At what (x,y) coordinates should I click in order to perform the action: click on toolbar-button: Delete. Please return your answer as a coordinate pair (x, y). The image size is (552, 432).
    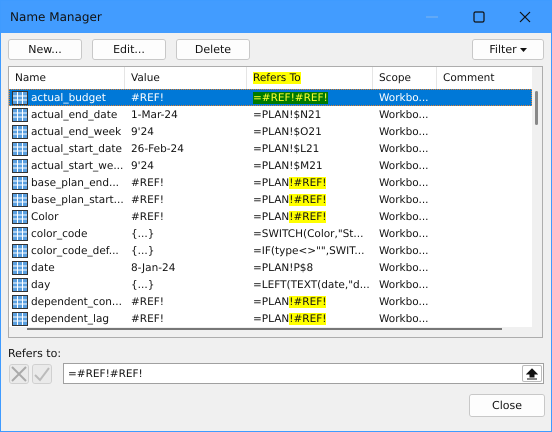
    Looking at the image, I should click on (213, 49).